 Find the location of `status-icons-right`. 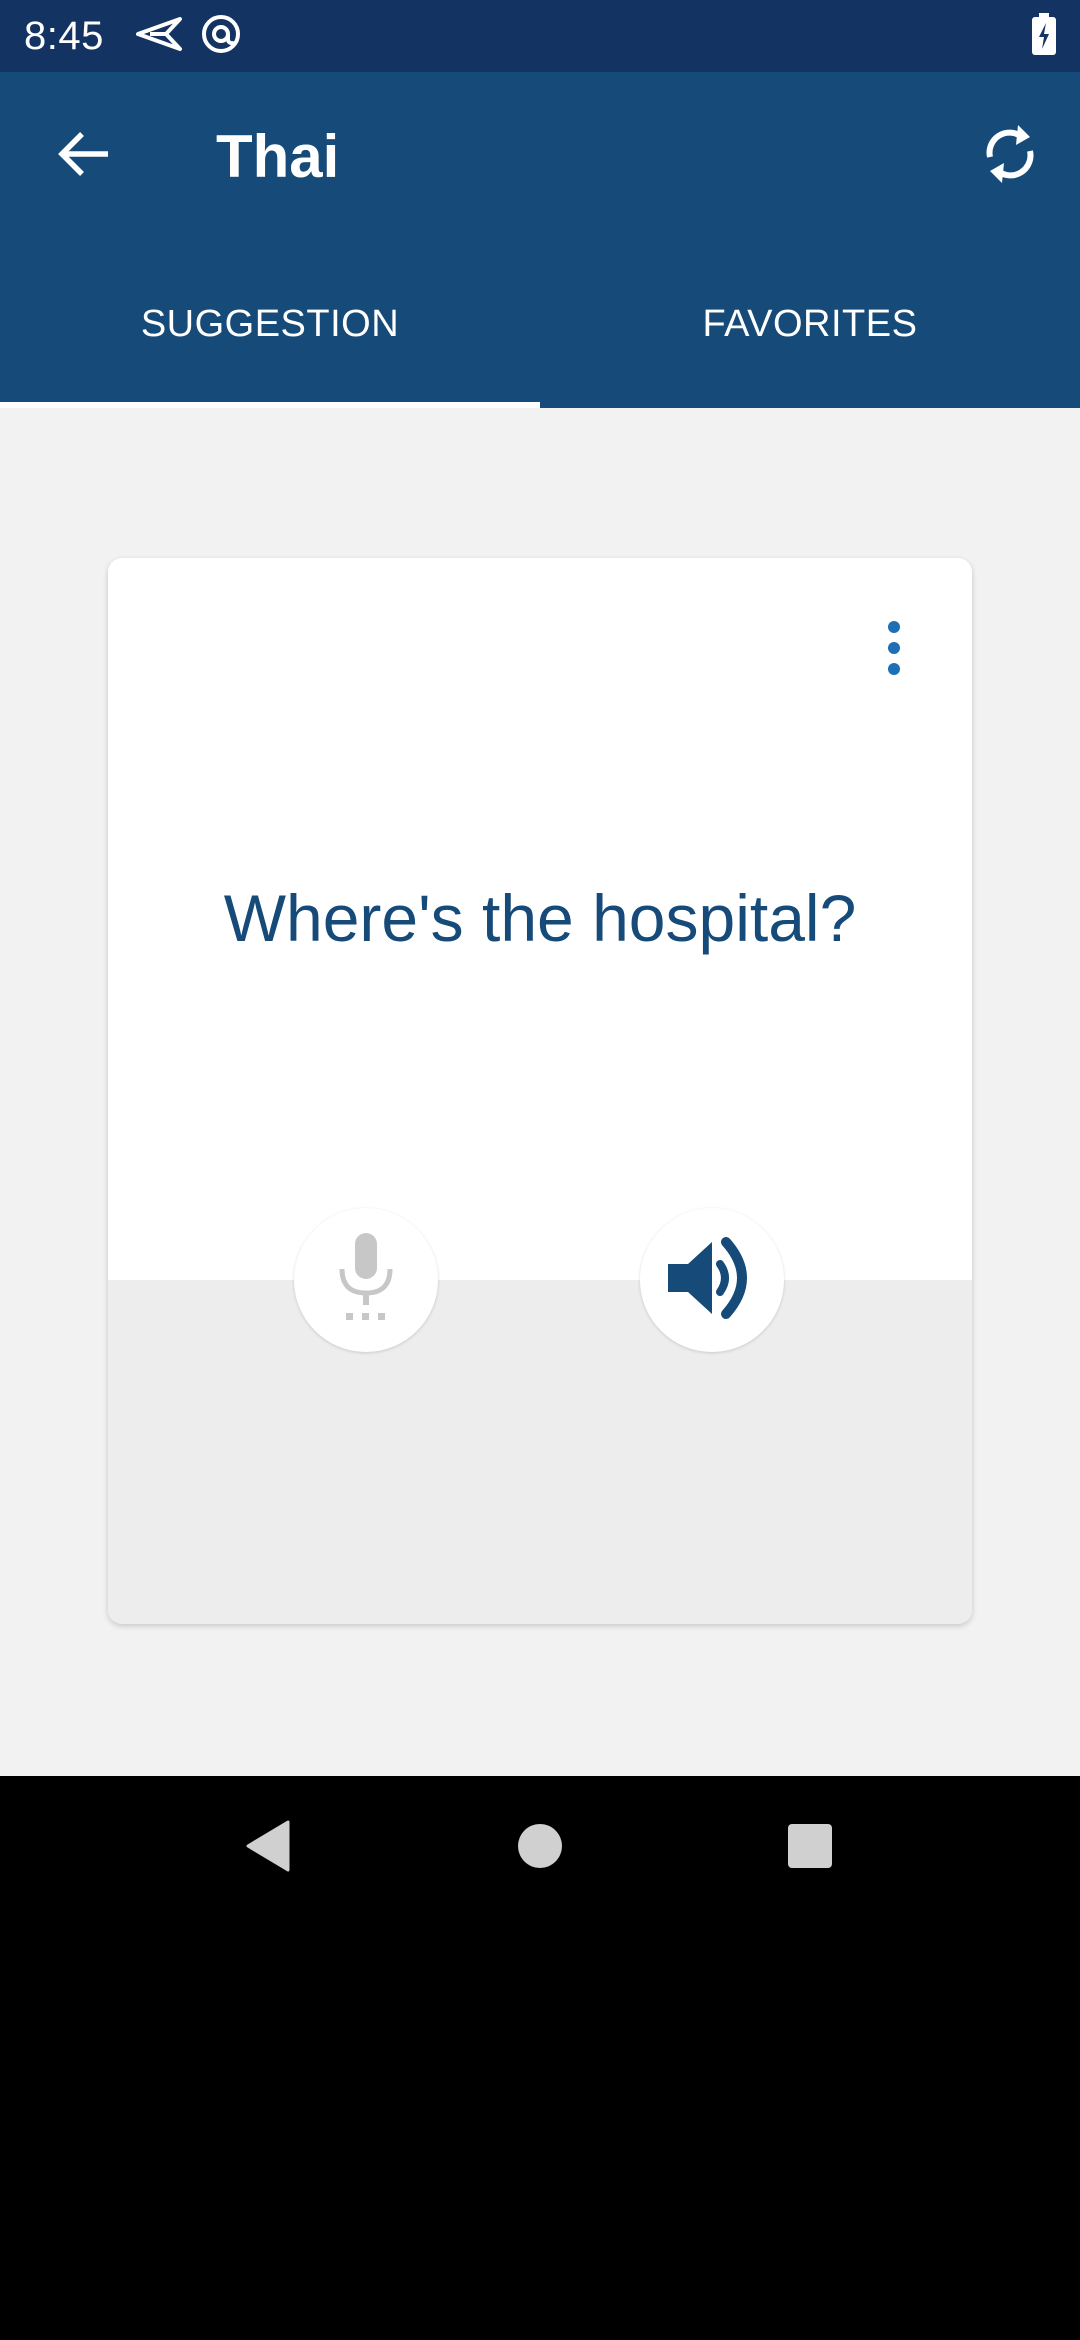

status-icons-right is located at coordinates (1044, 36).